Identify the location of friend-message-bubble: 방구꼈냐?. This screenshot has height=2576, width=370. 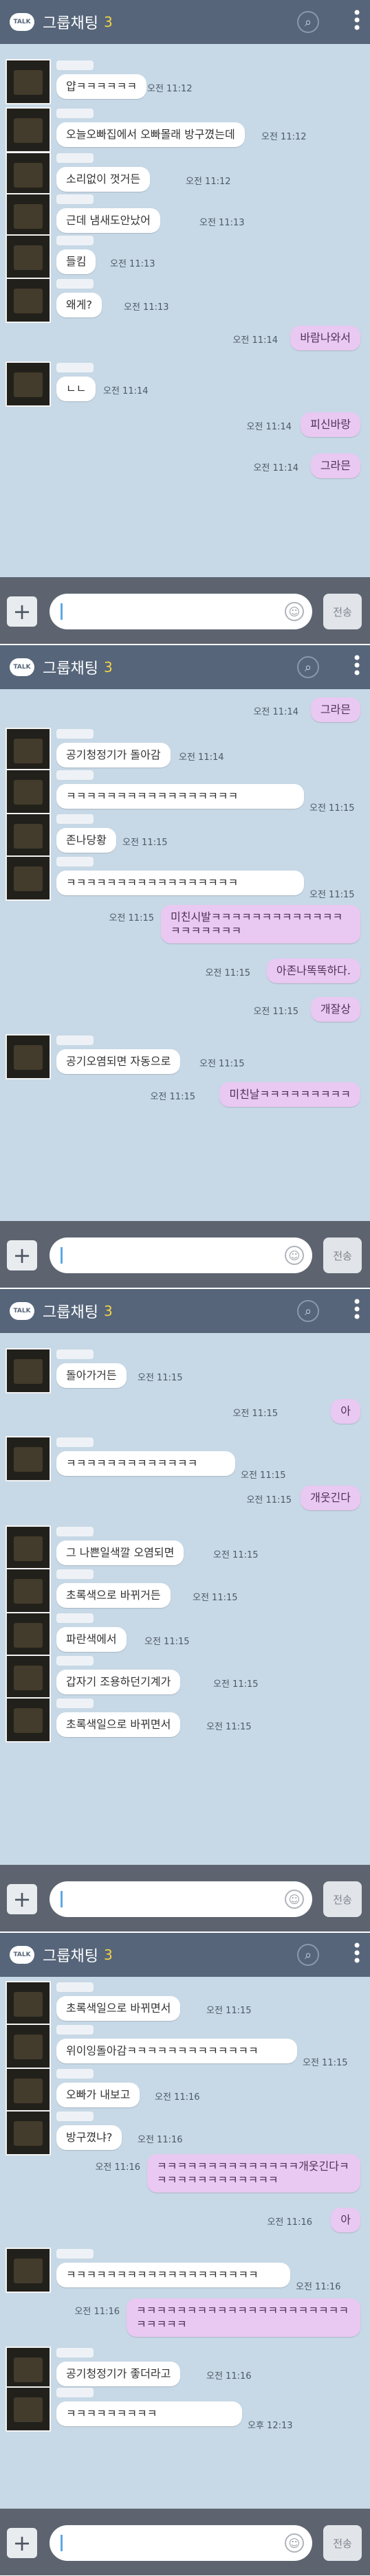
(89, 2137).